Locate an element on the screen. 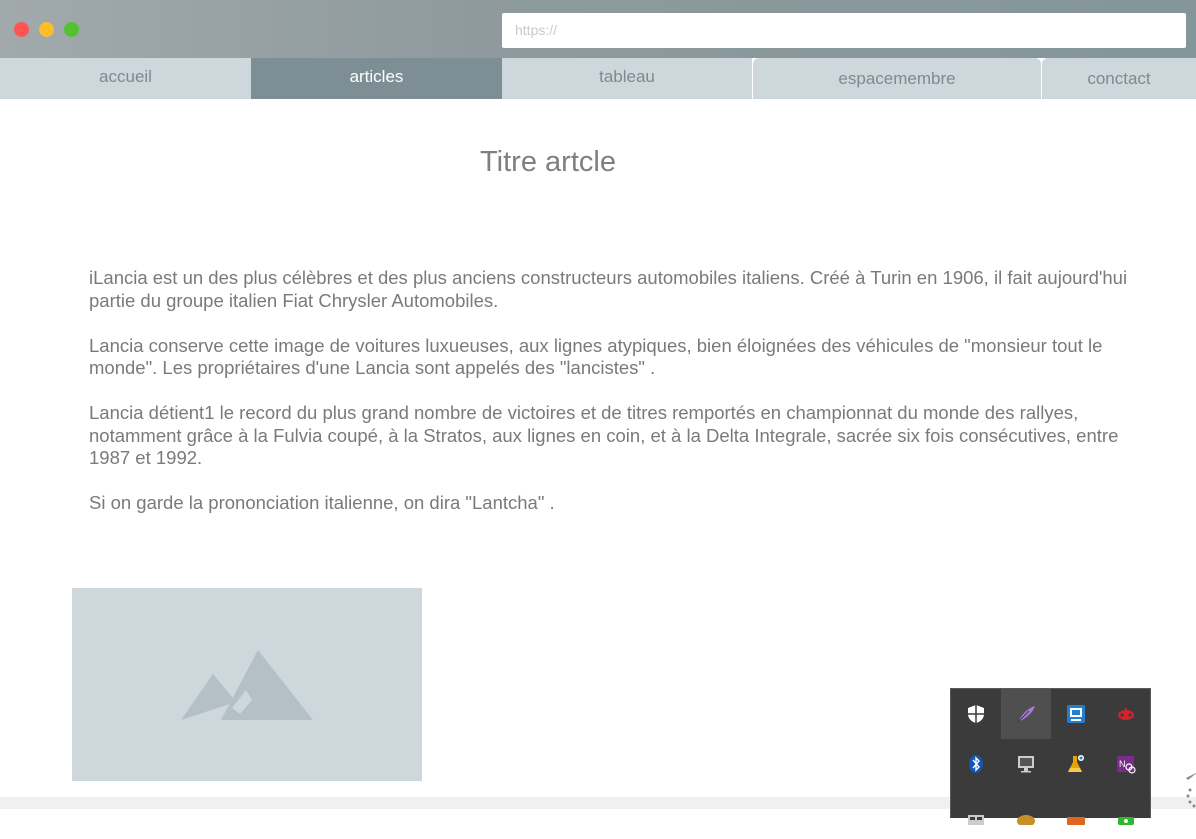 This screenshot has height=839, width=1196. article-image-placeholder is located at coordinates (247, 684).